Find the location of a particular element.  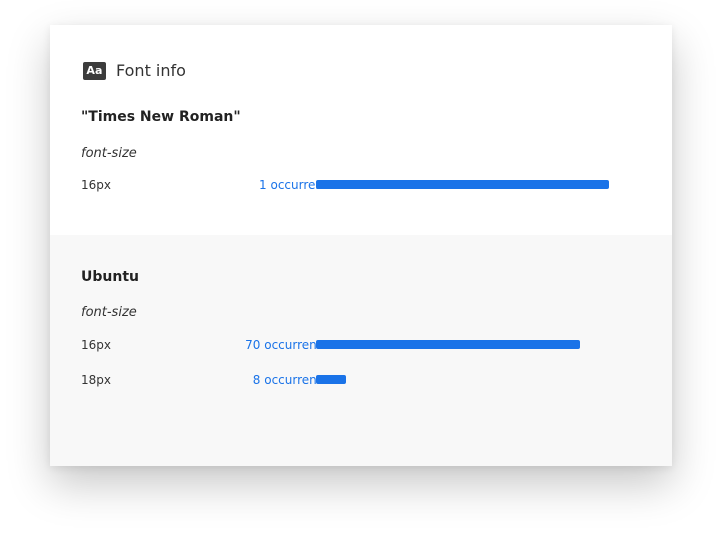

usage-row: 16px 1 occurrence is located at coordinates (361, 186).